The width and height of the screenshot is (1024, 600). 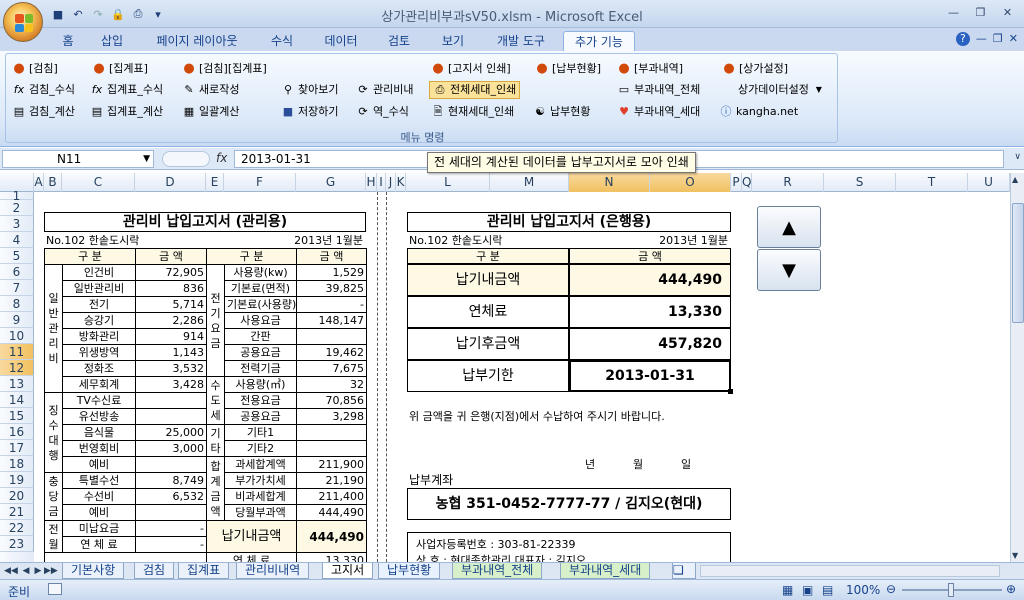 I want to click on column-header: S, so click(x=860, y=182).